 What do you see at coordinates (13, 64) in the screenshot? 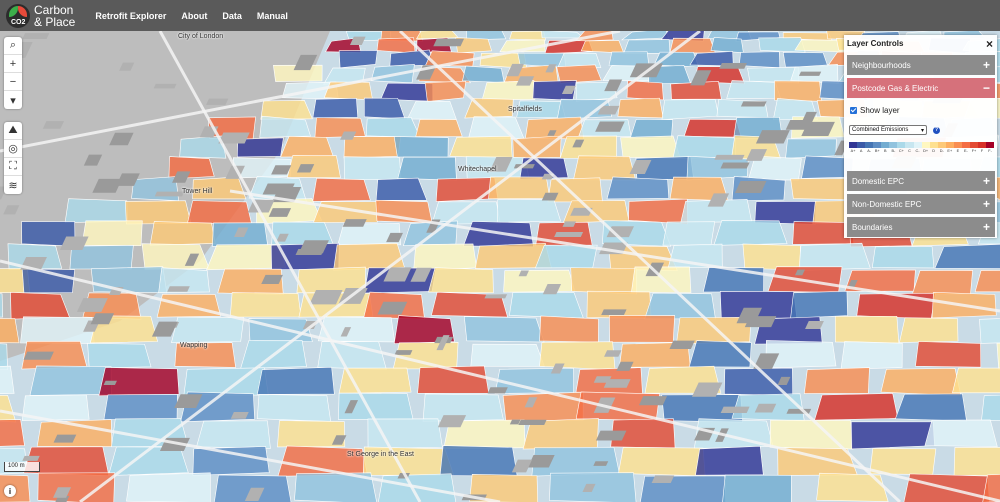
I see `zoom-in-icon: +` at bounding box center [13, 64].